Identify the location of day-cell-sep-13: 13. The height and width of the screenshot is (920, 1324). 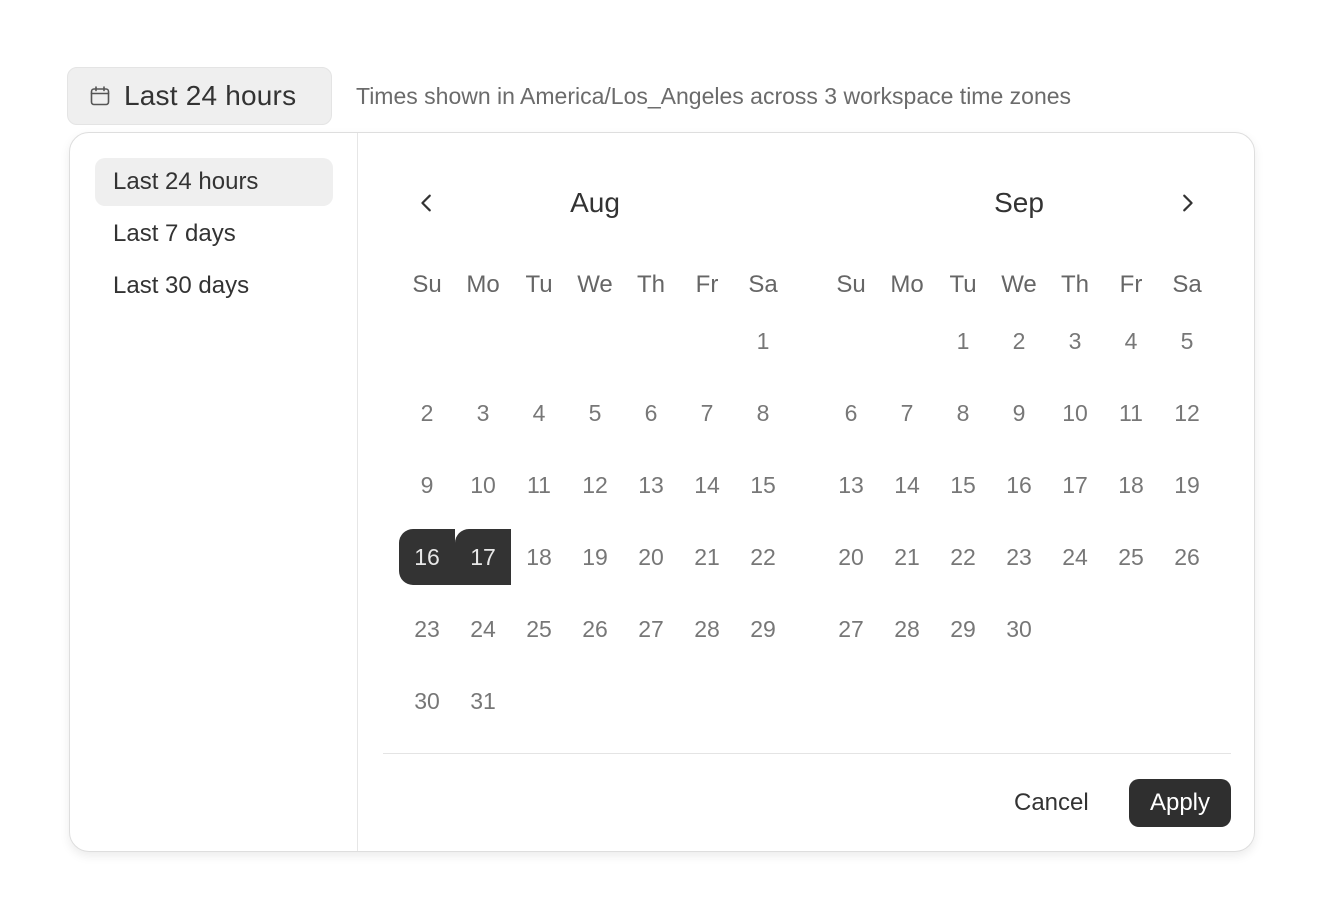
(851, 485).